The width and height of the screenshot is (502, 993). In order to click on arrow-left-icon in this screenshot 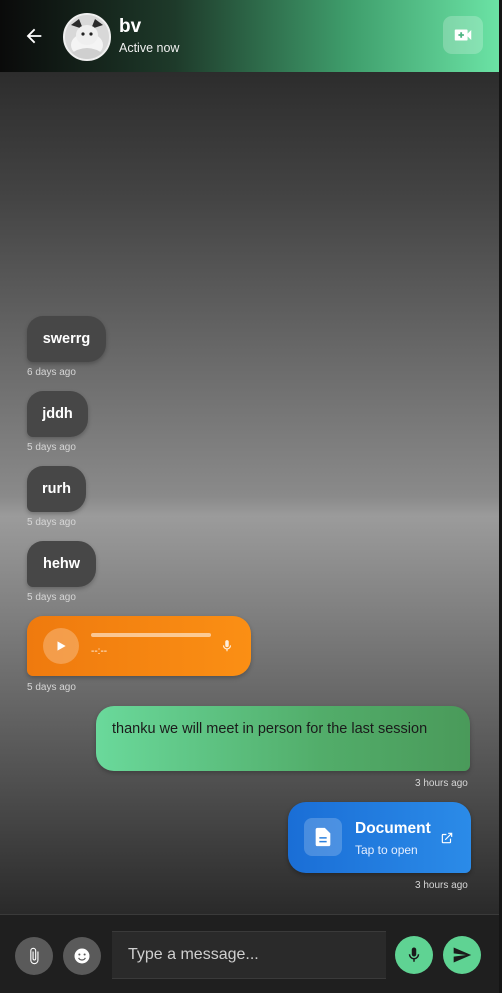, I will do `click(34, 36)`.